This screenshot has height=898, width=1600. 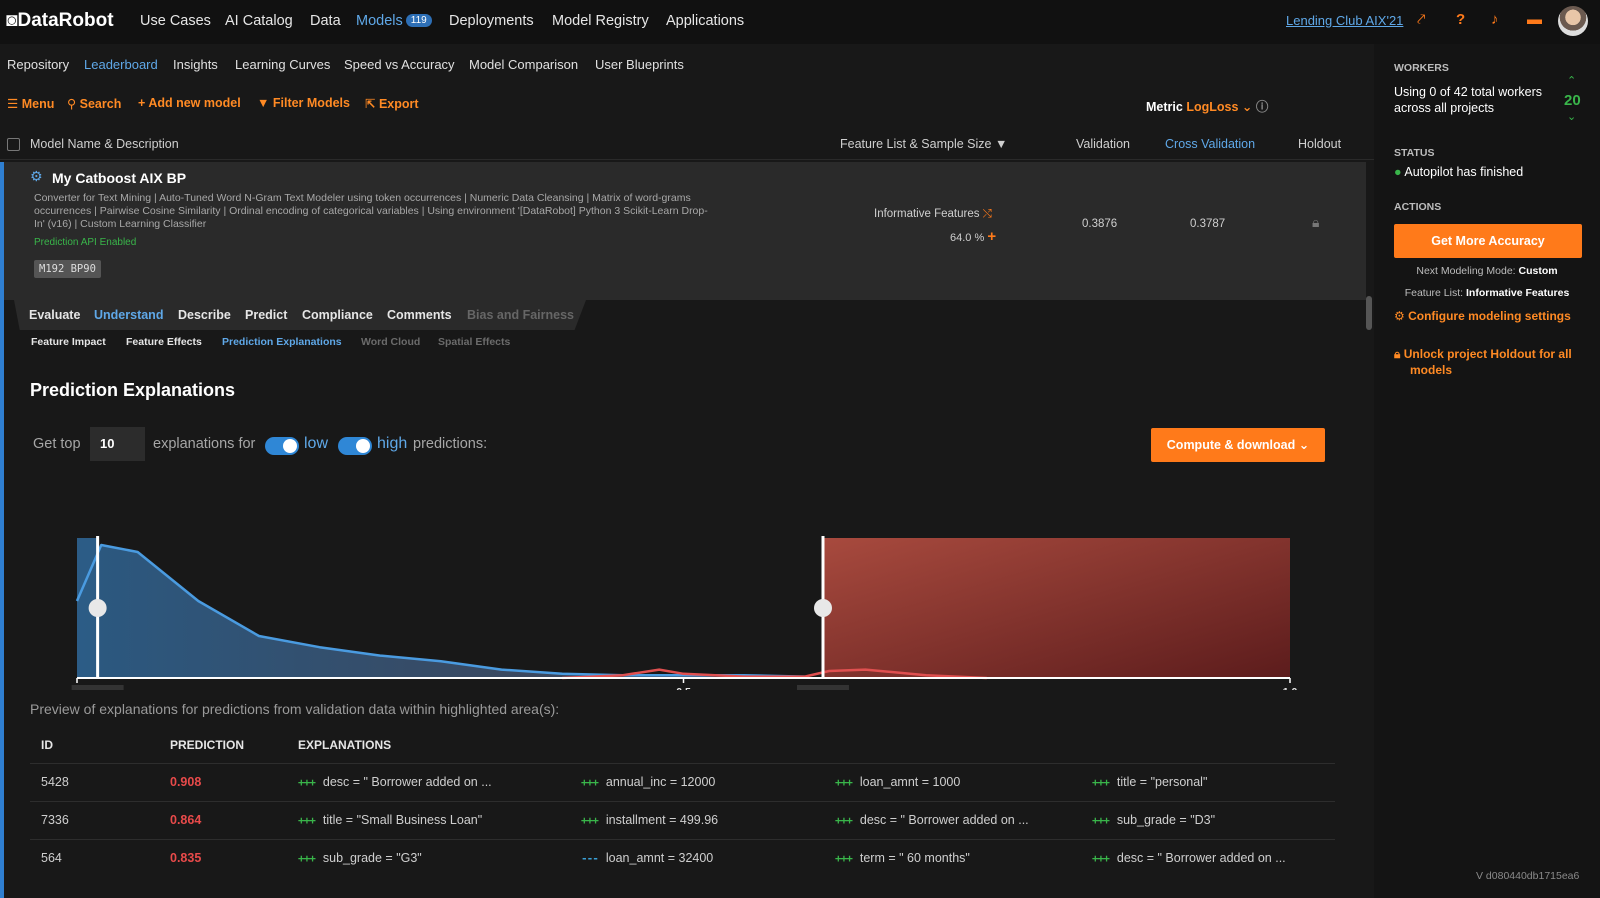 What do you see at coordinates (1103, 144) in the screenshot?
I see `header-validation: Validation` at bounding box center [1103, 144].